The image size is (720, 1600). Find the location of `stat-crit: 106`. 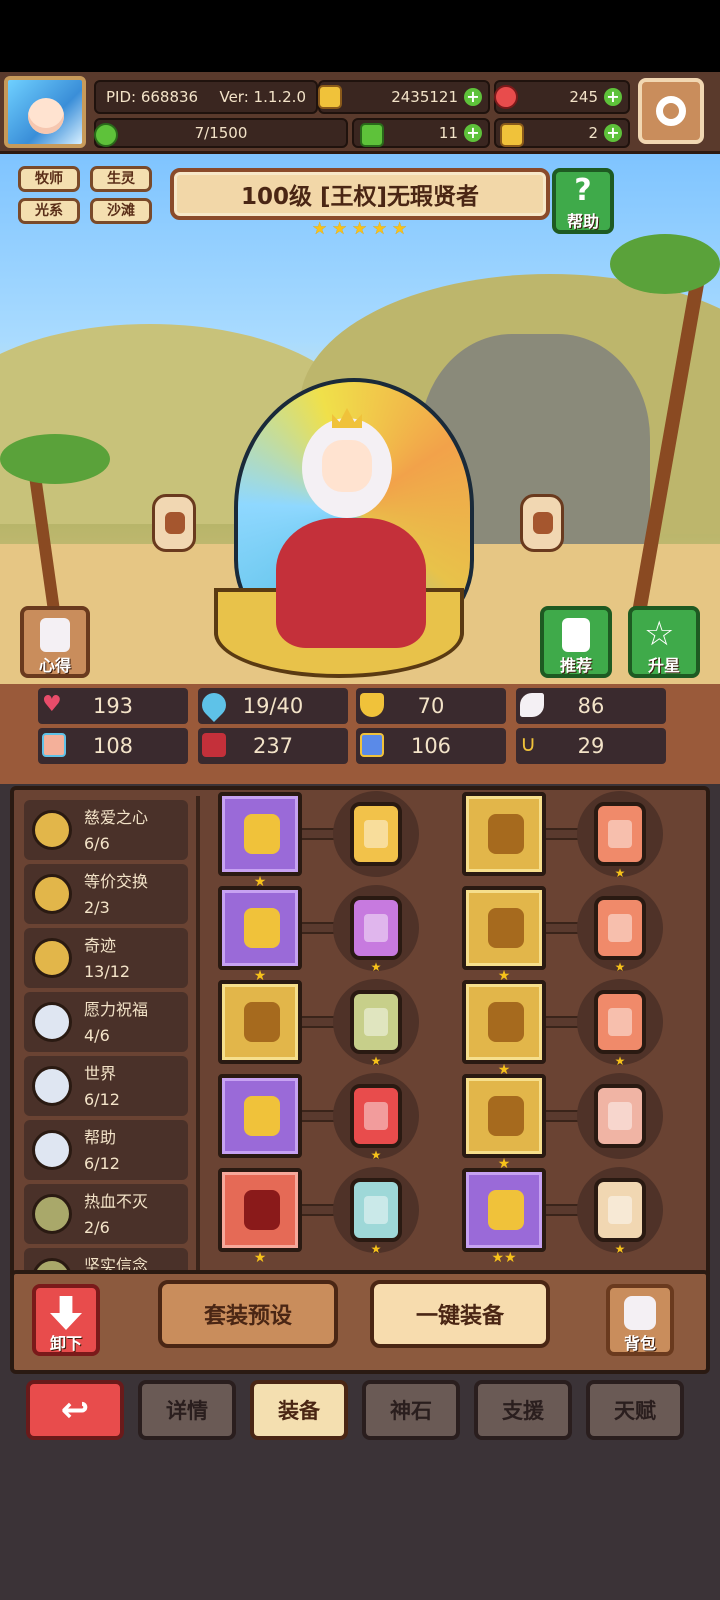

stat-crit: 106 is located at coordinates (431, 746).